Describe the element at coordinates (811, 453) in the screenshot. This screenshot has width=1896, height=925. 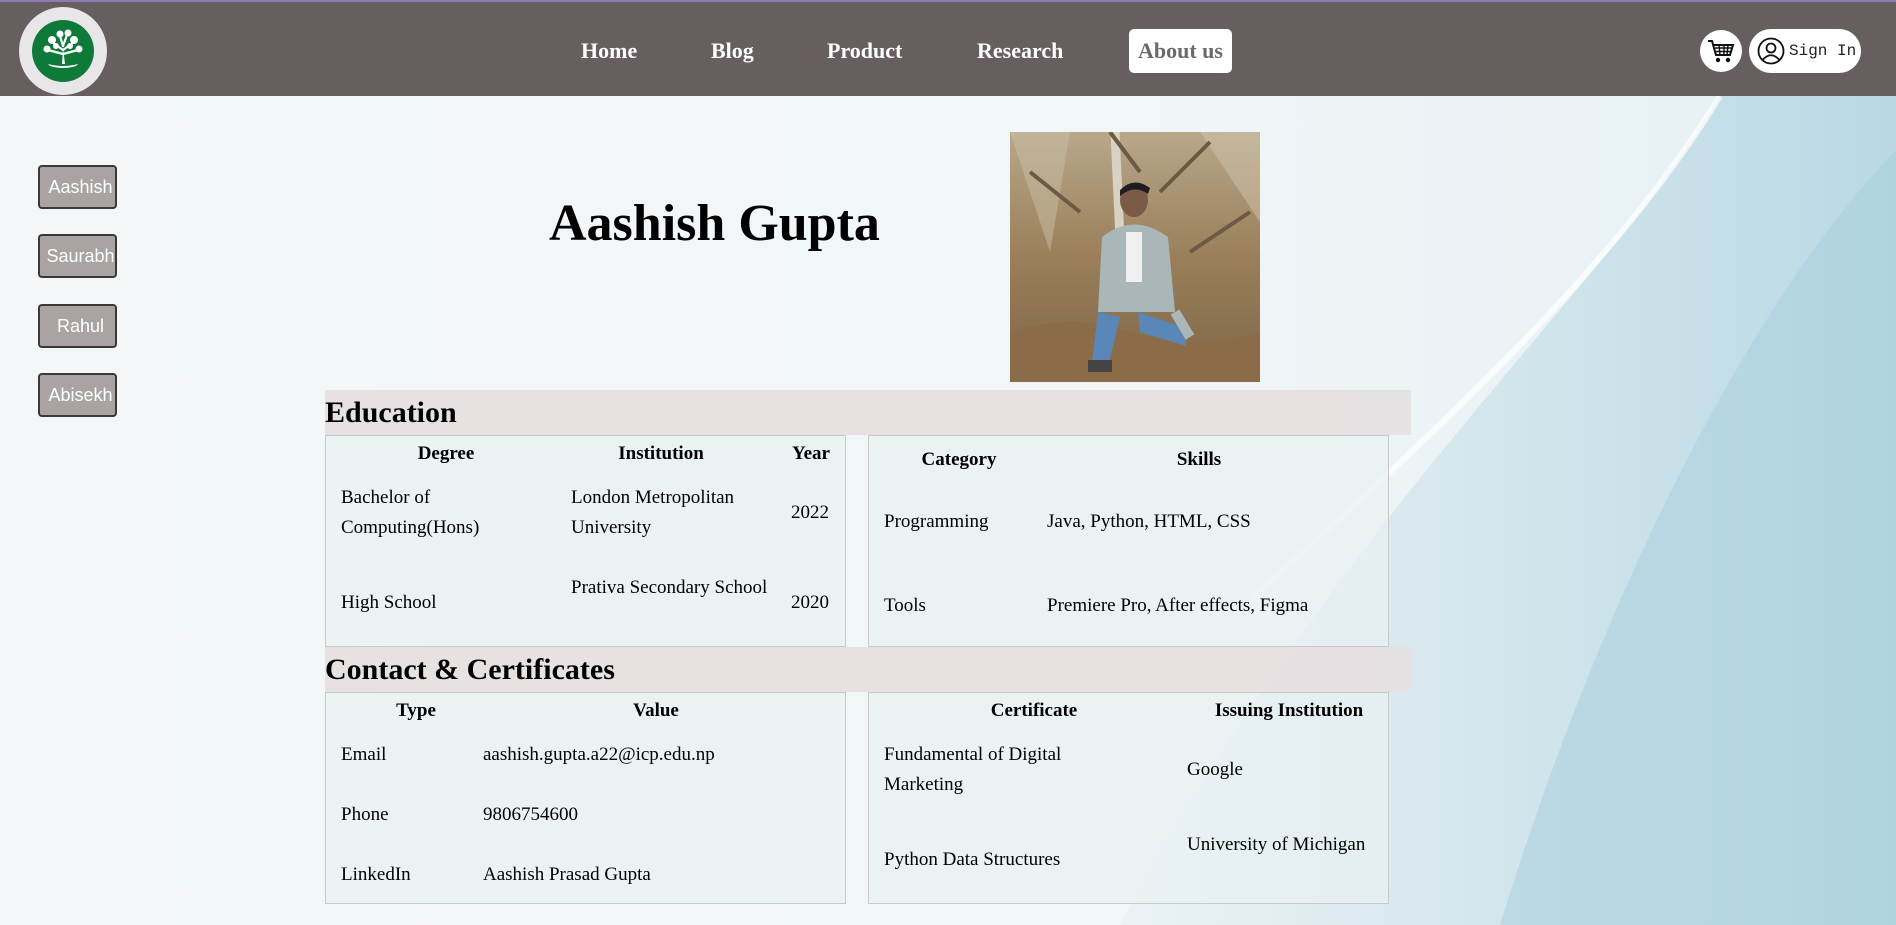
I see `education-col-year: Year` at that location.